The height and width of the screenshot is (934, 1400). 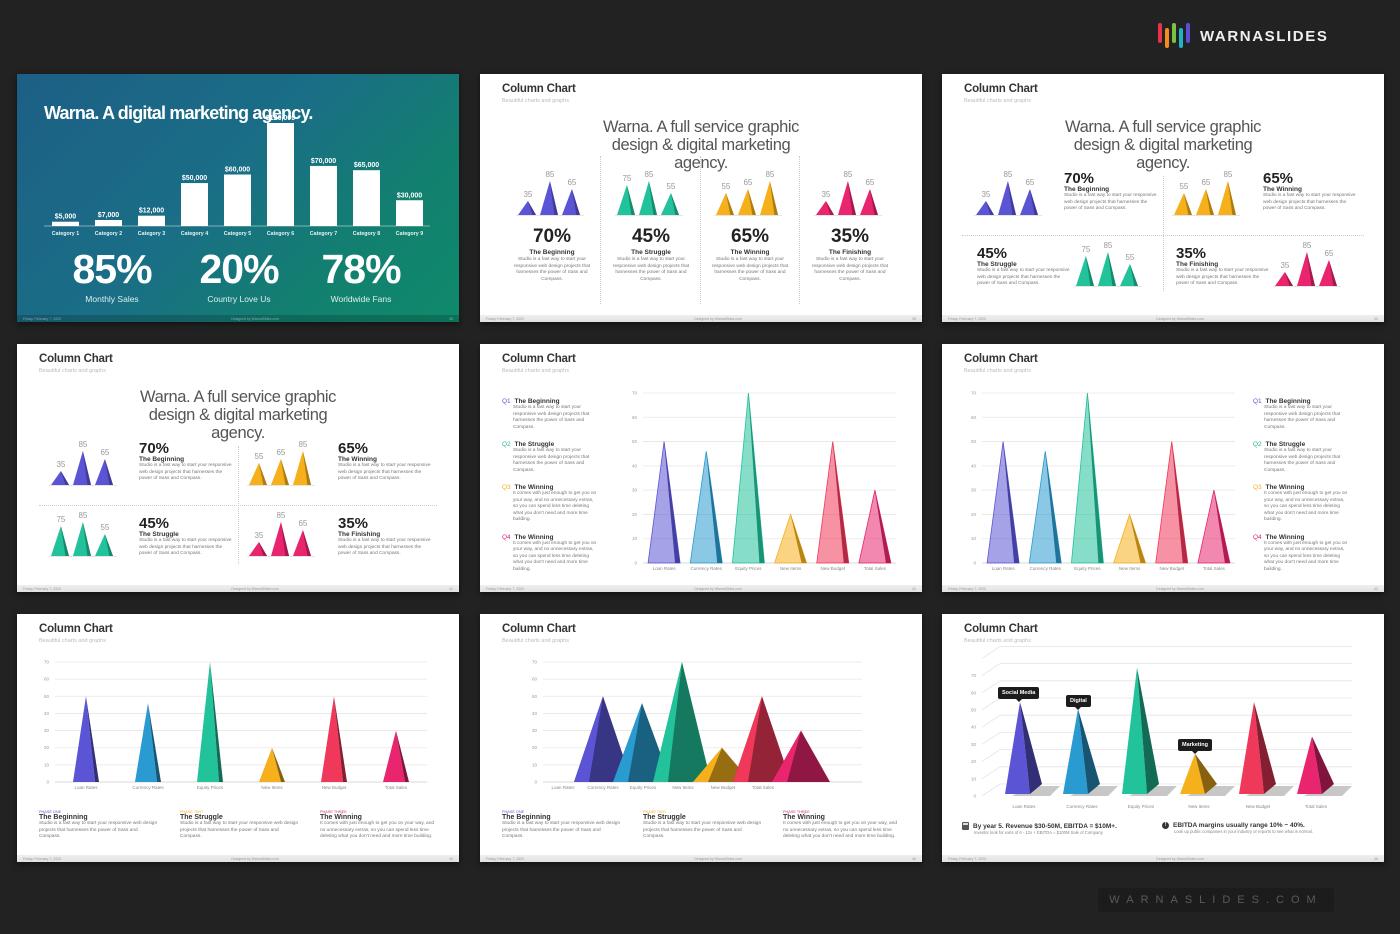 What do you see at coordinates (1257, 537) in the screenshot?
I see `quarter-number: Q4` at bounding box center [1257, 537].